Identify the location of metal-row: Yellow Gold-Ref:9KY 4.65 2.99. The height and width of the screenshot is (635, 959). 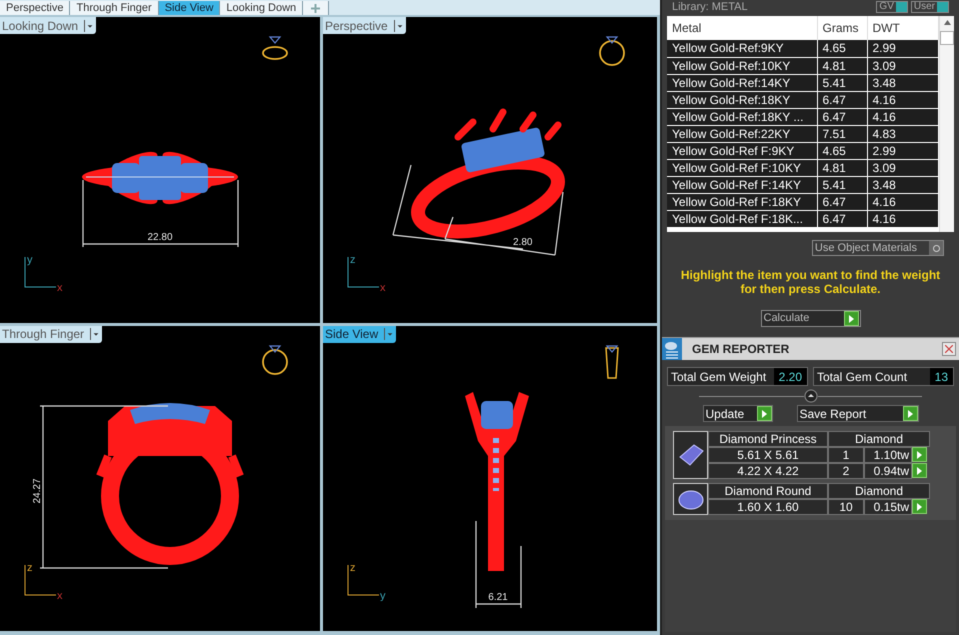
(802, 48).